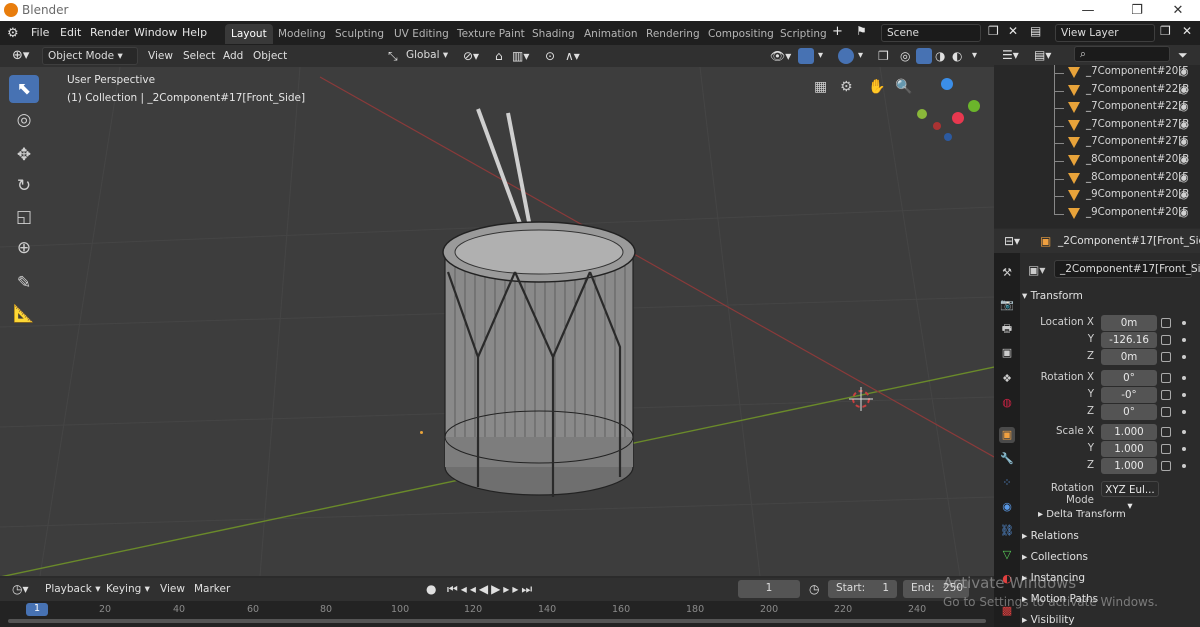 The height and width of the screenshot is (627, 1200). I want to click on menu-timeline-view: View, so click(172, 589).